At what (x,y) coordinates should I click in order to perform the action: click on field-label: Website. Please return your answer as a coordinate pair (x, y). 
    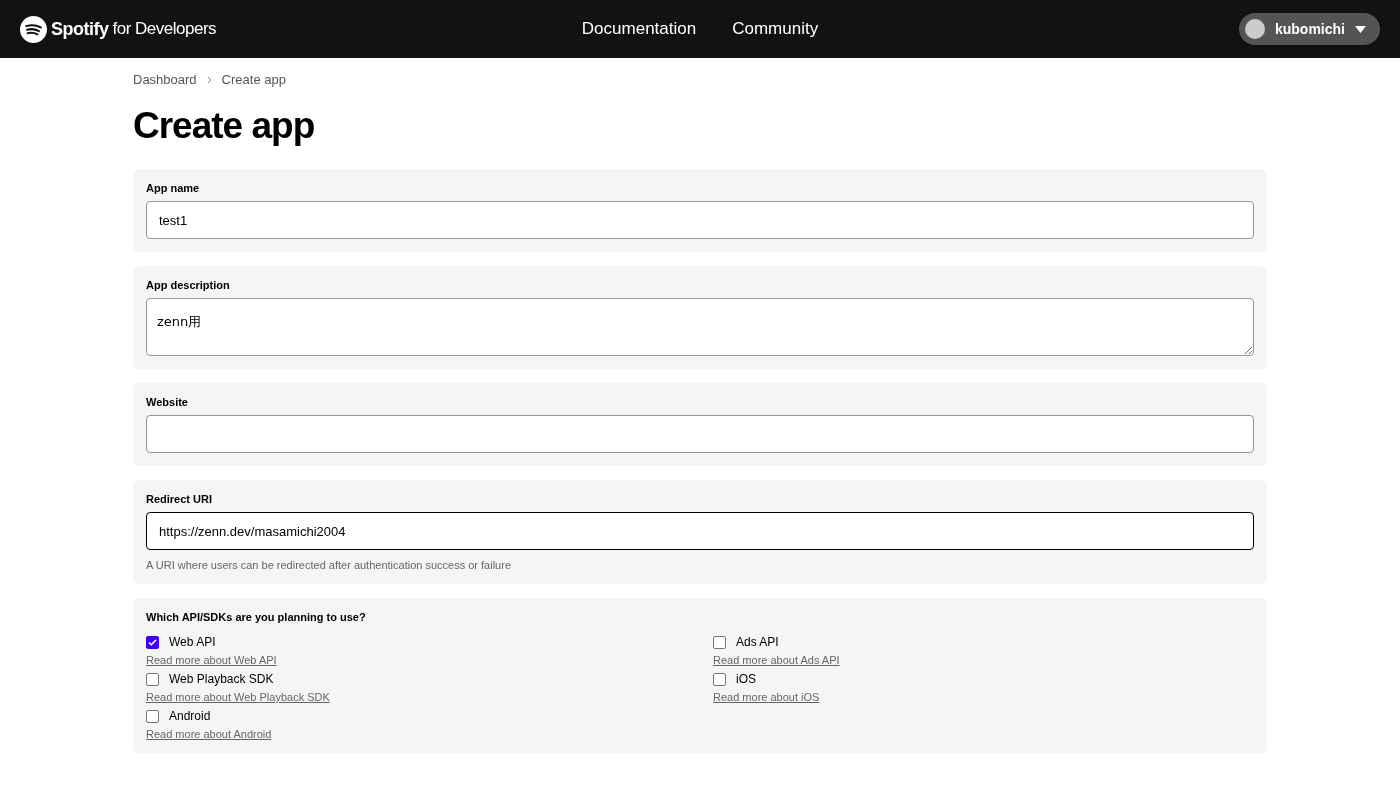
    Looking at the image, I should click on (167, 402).